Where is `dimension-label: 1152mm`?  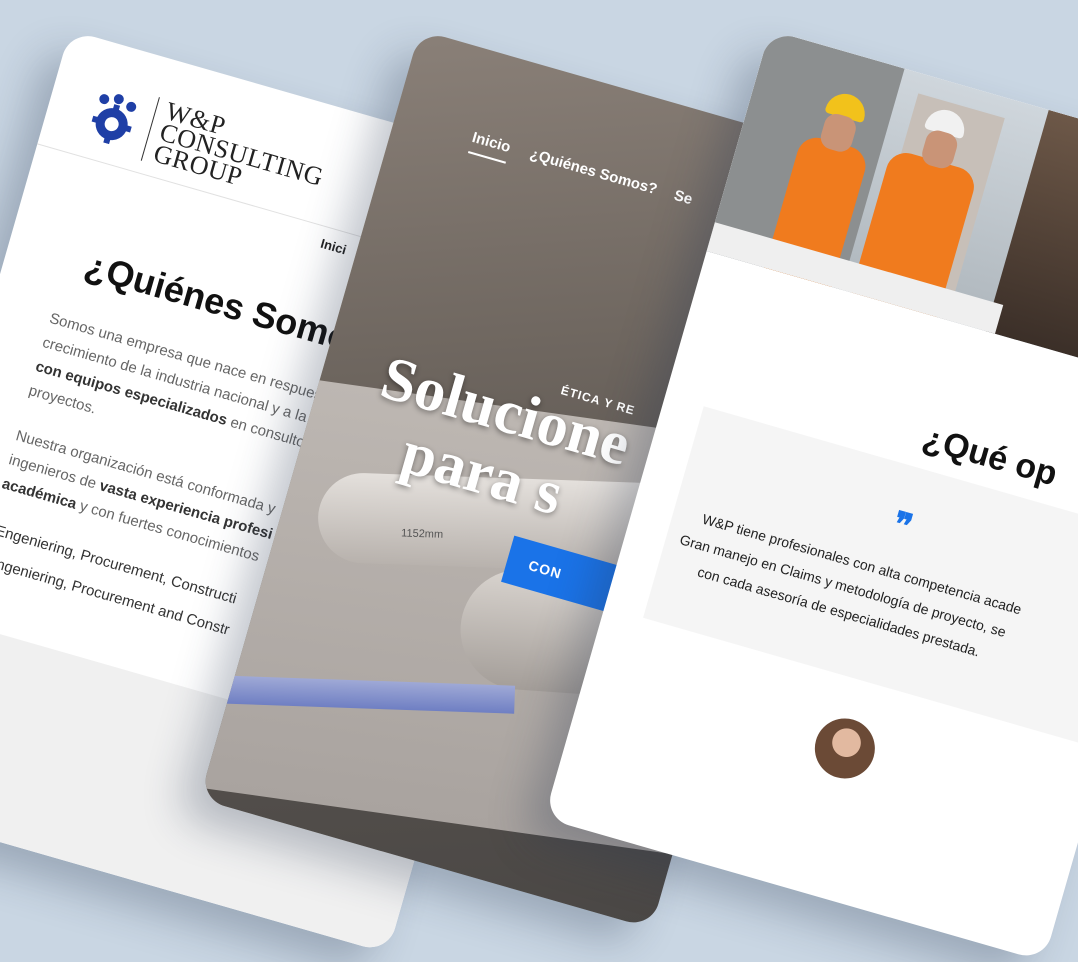
dimension-label: 1152mm is located at coordinates (422, 534).